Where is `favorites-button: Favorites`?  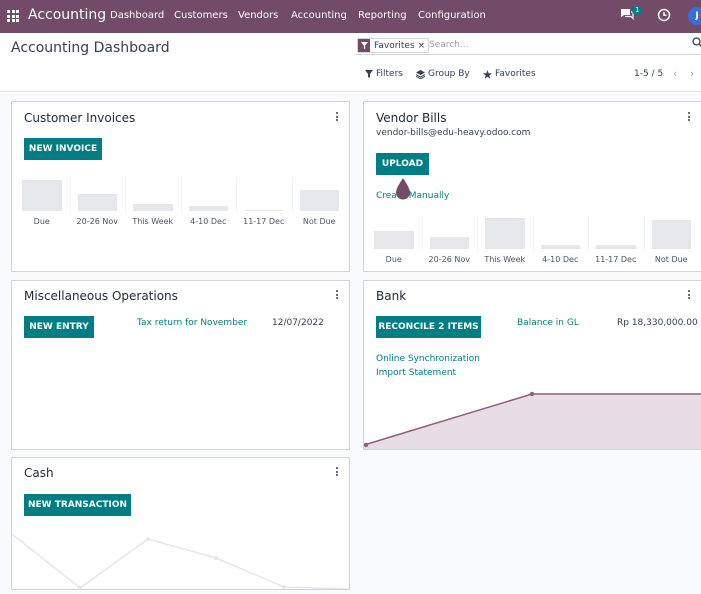
favorites-button: Favorites is located at coordinates (509, 74).